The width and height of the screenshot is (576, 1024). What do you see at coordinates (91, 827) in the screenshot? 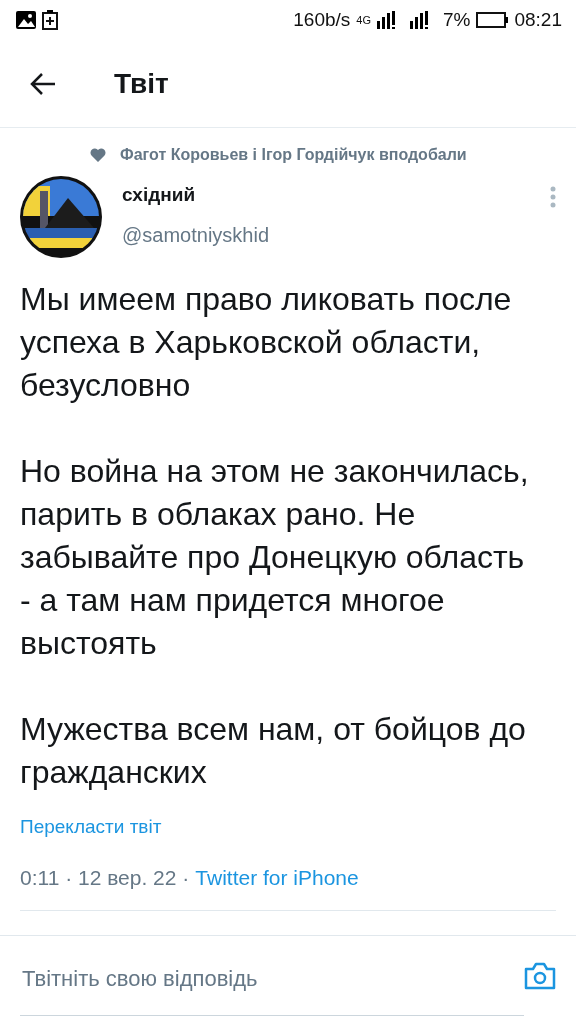
I see `translate-link: Перекласти твіт` at bounding box center [91, 827].